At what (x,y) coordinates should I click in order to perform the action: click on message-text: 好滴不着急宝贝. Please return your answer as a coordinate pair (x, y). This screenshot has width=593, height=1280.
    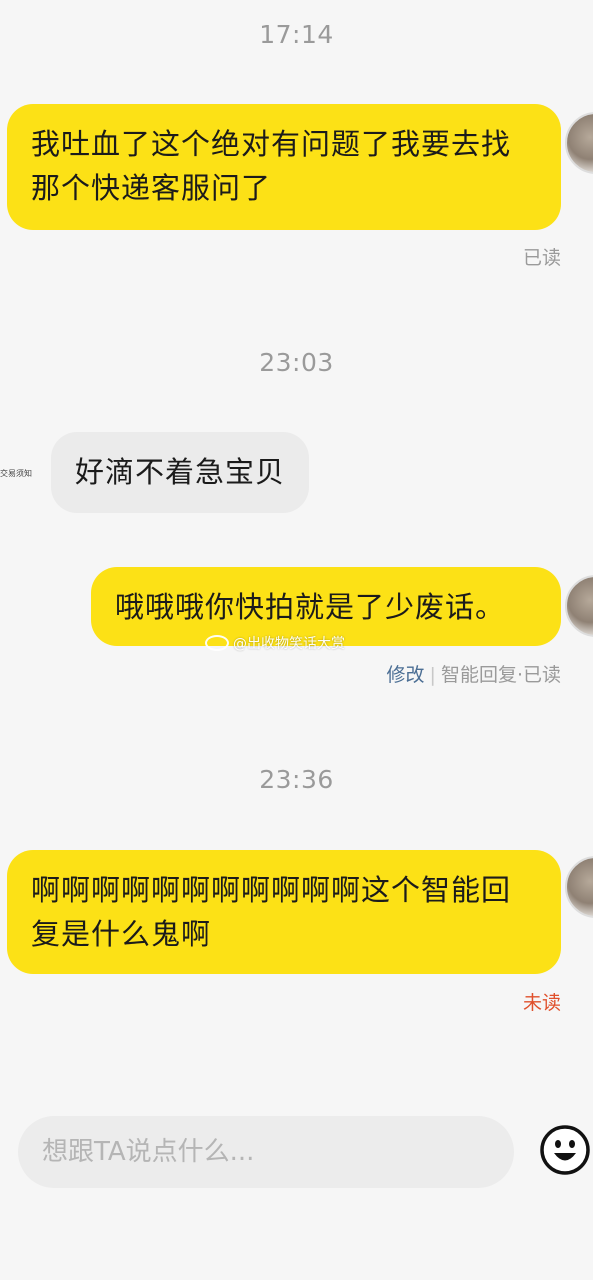
    Looking at the image, I should click on (180, 472).